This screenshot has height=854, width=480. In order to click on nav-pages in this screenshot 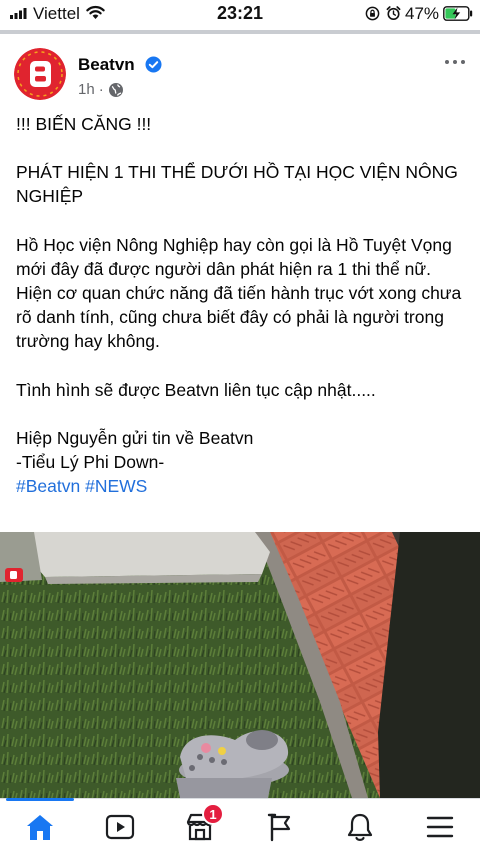, I will do `click(280, 827)`.